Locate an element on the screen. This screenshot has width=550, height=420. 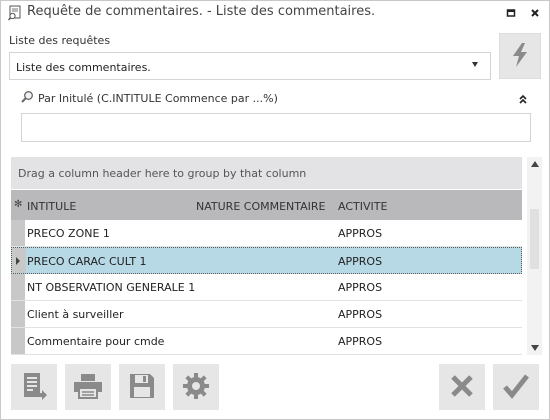
search-icon is located at coordinates (27, 98).